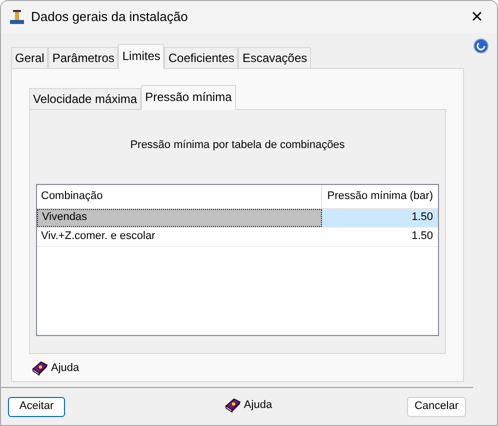 The image size is (498, 426). What do you see at coordinates (237, 145) in the screenshot?
I see `table-heading: Pressão mínima por tabela de combinações` at bounding box center [237, 145].